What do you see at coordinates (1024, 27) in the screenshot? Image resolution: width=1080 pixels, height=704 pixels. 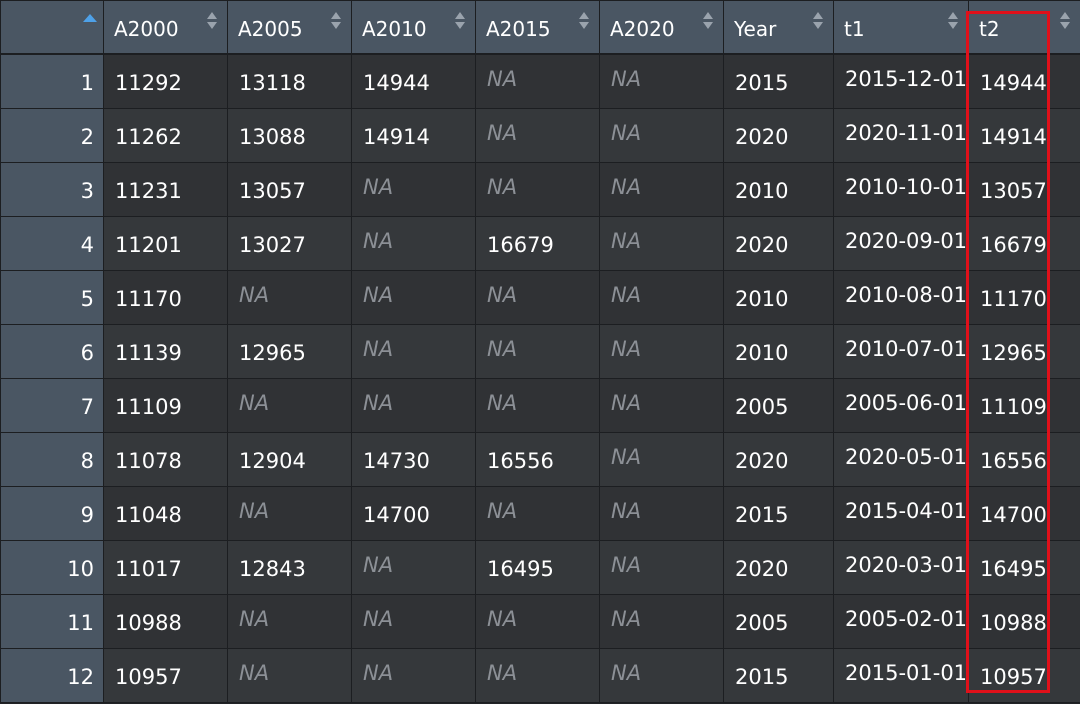 I see `column-header-t2: t2` at bounding box center [1024, 27].